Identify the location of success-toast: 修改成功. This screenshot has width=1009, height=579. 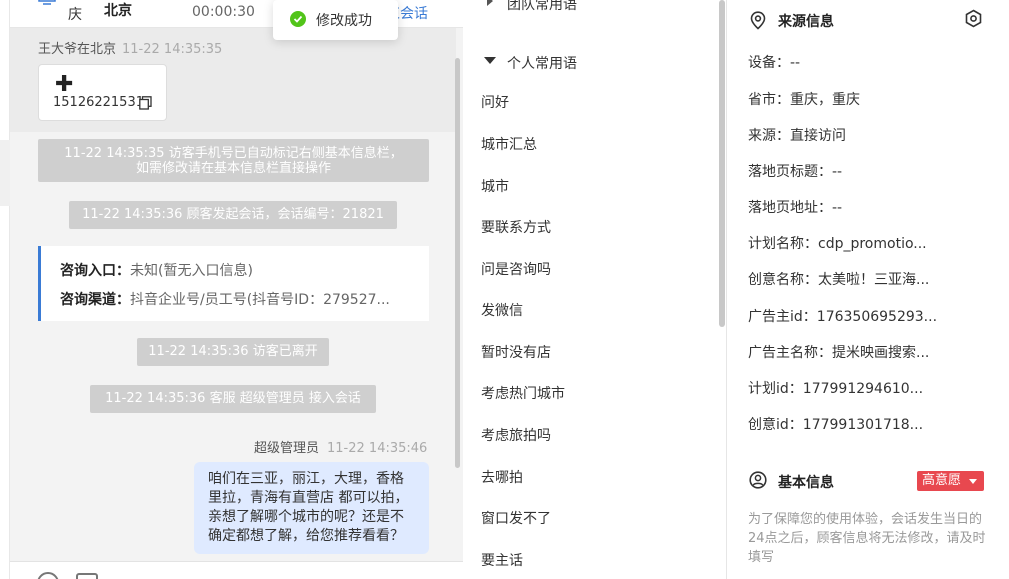
(335, 20).